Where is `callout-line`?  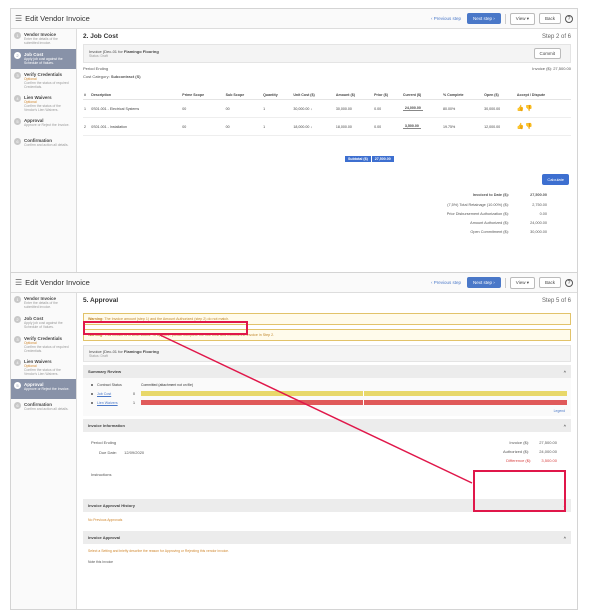
callout-line is located at coordinates (316, 409).